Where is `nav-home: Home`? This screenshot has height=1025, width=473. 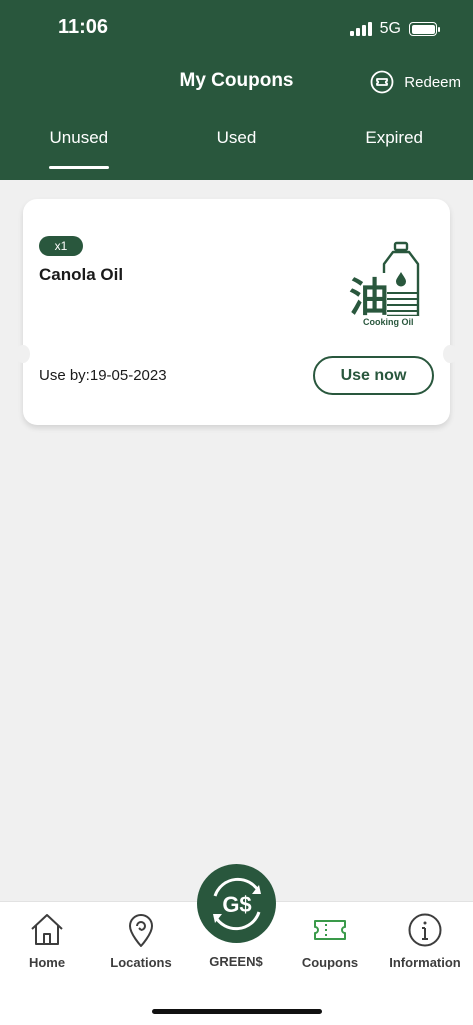 nav-home: Home is located at coordinates (47, 937).